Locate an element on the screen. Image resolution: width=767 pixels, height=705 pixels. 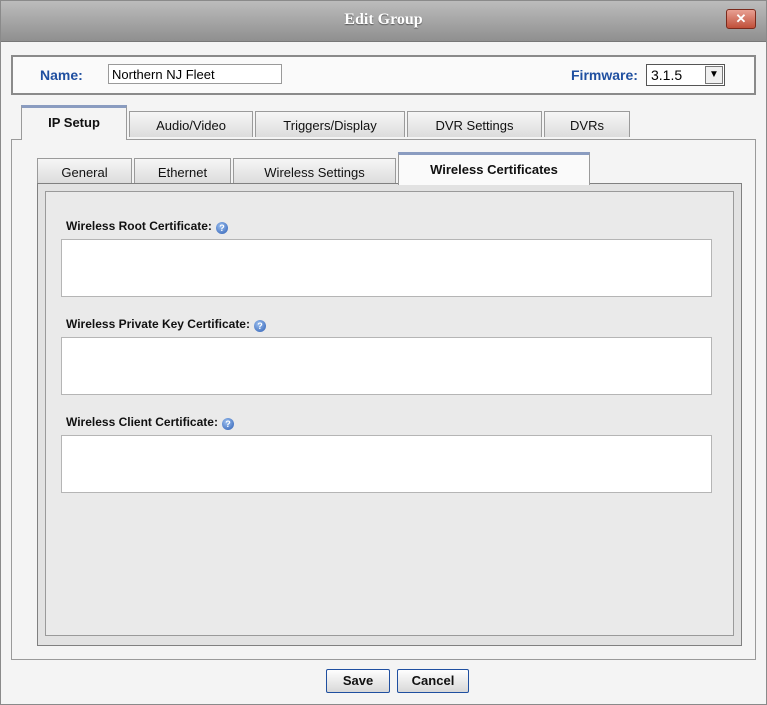
tab-triggers-display: Triggers/Display is located at coordinates (330, 124).